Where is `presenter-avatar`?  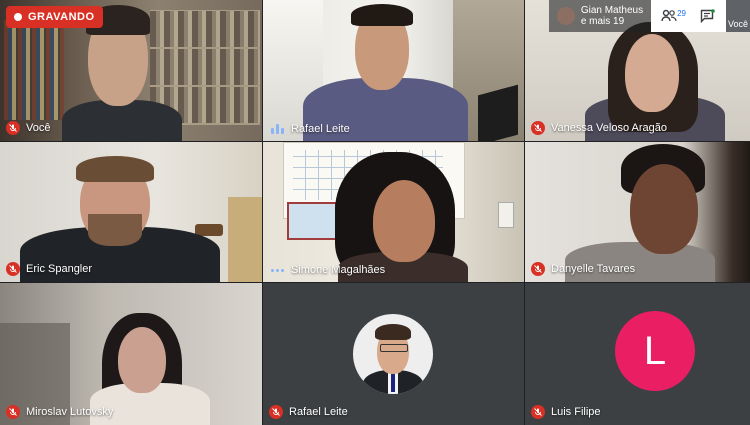 presenter-avatar is located at coordinates (565, 16).